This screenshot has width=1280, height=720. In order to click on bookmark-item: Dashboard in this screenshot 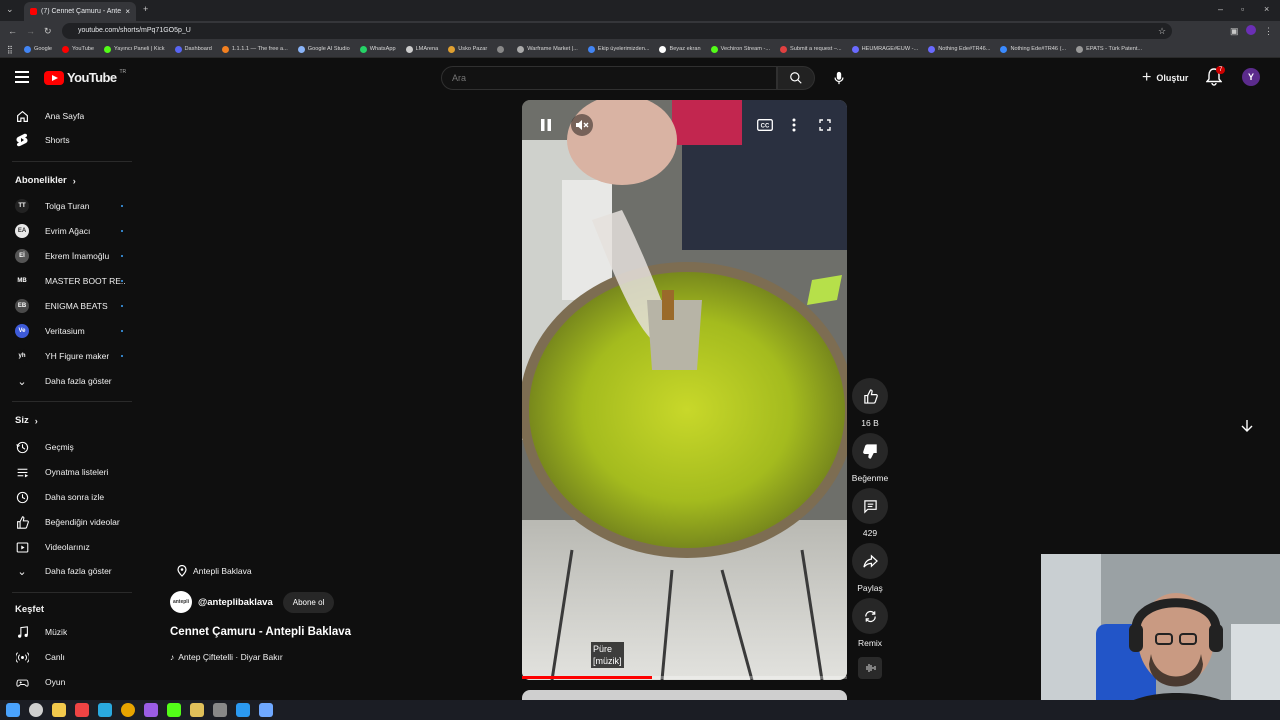, I will do `click(193, 49)`.